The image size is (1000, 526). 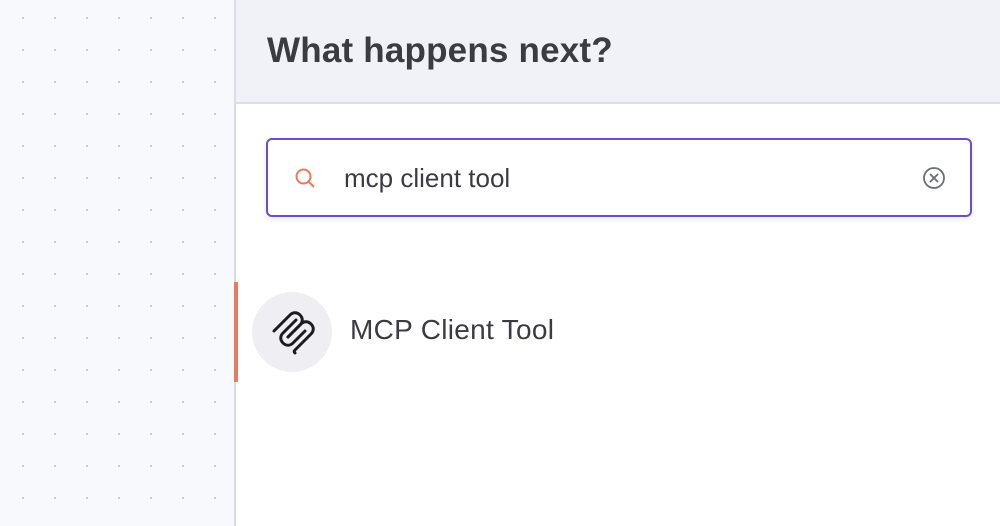 I want to click on mcp-icon, so click(x=293, y=333).